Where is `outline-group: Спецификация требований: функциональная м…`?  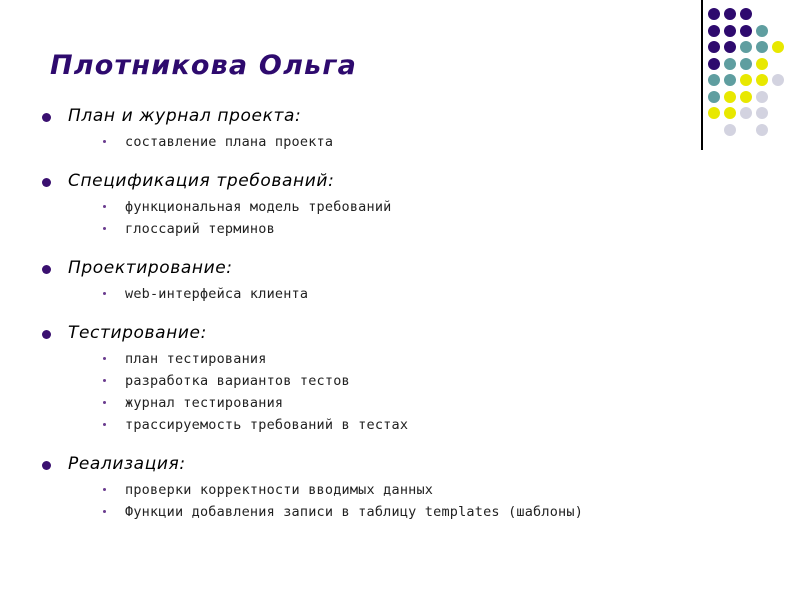
outline-group: Спецификация требований: функциональная м… is located at coordinates (386, 204).